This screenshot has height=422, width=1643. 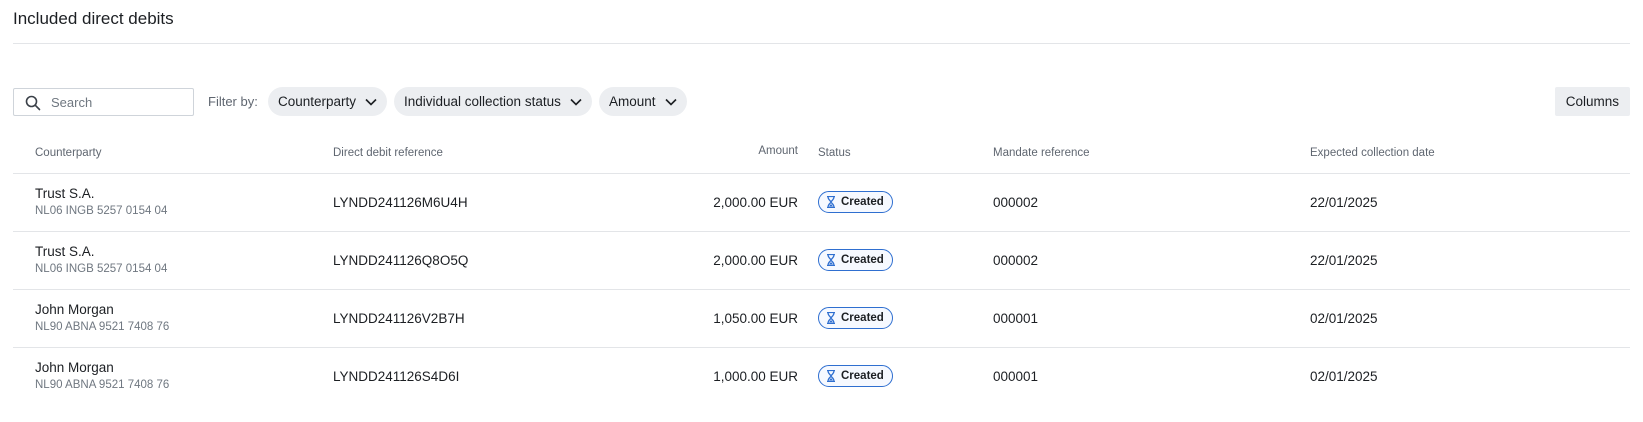 What do you see at coordinates (725, 318) in the screenshot?
I see `amount-cell: 1,050.00 EUR` at bounding box center [725, 318].